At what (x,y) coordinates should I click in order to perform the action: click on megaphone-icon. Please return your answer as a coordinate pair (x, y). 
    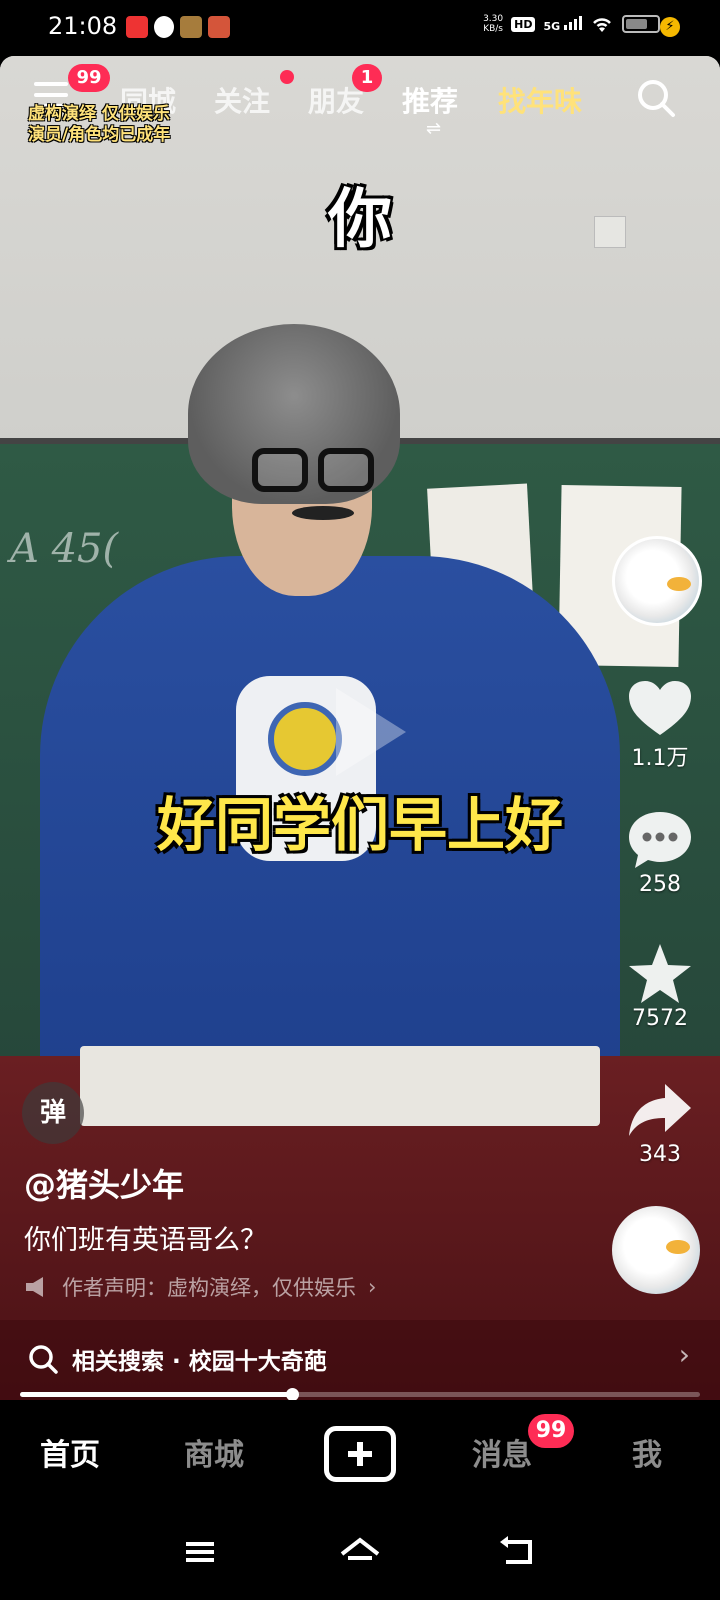
    Looking at the image, I should click on (34, 1287).